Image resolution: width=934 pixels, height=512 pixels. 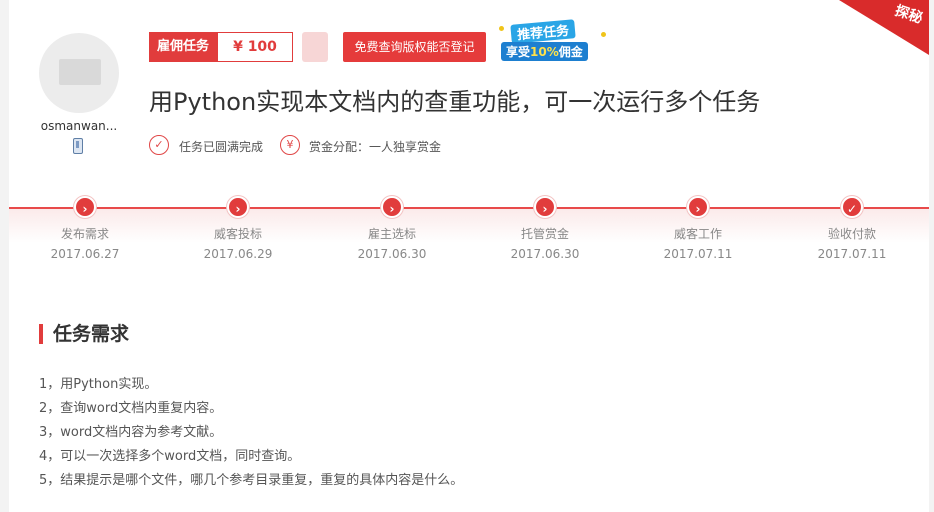 What do you see at coordinates (221, 147) in the screenshot?
I see `task-status-text: 任务已圆满完成` at bounding box center [221, 147].